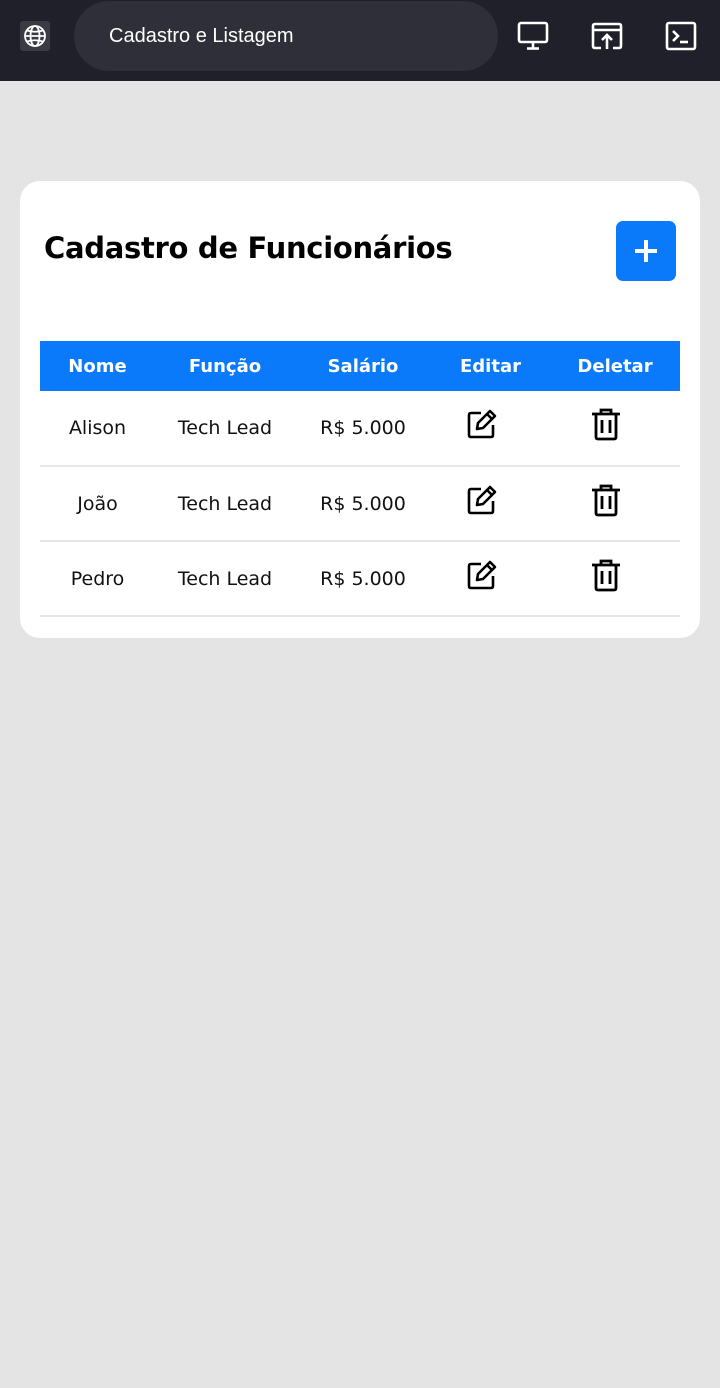 This screenshot has height=1388, width=720. Describe the element at coordinates (607, 36) in the screenshot. I see `open-in-browser-icon` at that location.